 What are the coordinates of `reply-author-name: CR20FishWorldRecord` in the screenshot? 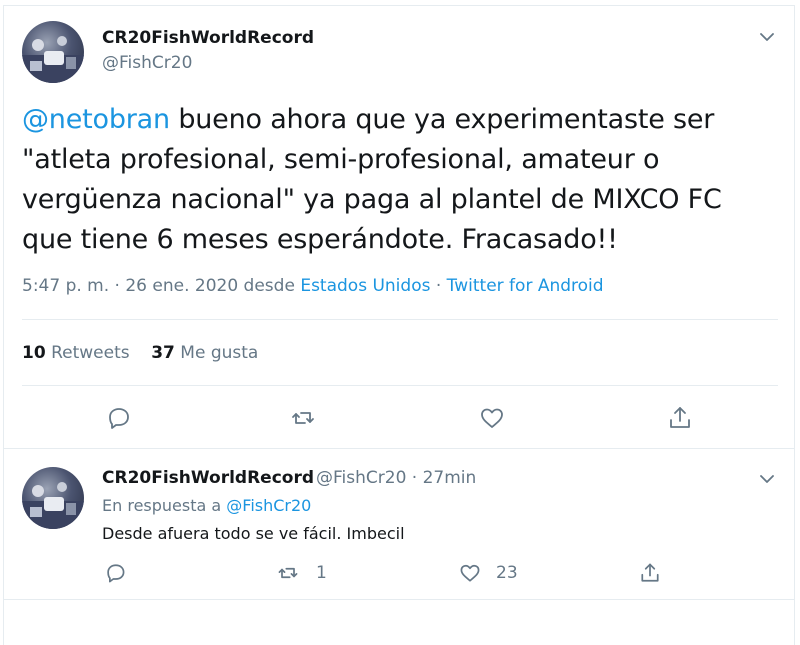 It's located at (208, 478).